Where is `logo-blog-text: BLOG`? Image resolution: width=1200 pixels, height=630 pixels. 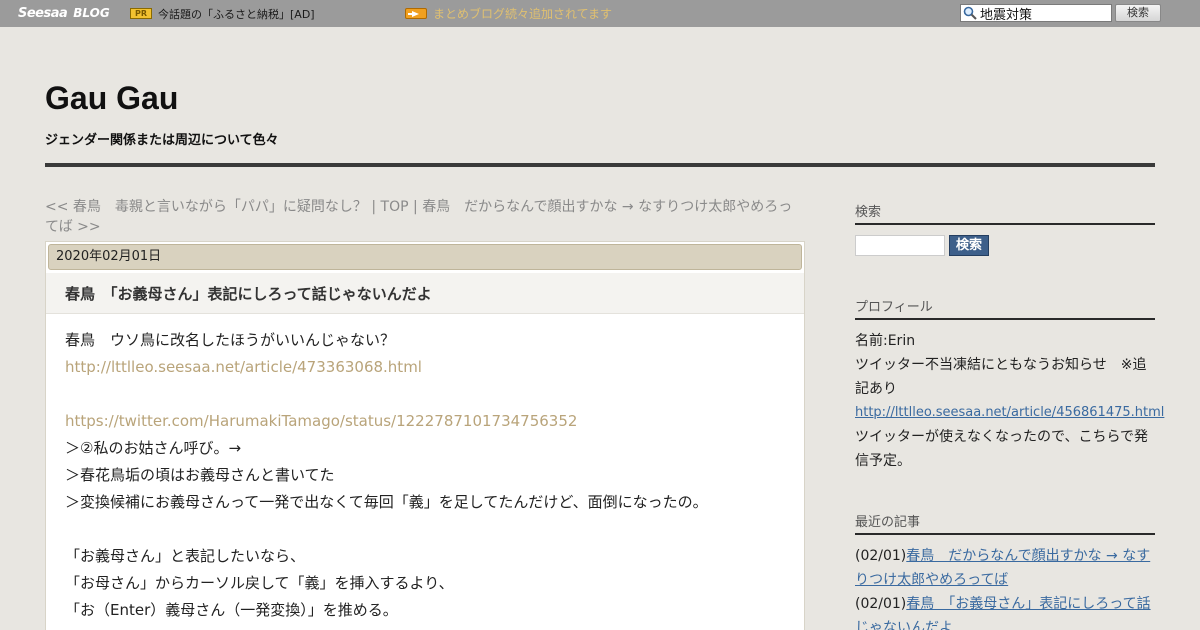
logo-blog-text: BLOG is located at coordinates (91, 13).